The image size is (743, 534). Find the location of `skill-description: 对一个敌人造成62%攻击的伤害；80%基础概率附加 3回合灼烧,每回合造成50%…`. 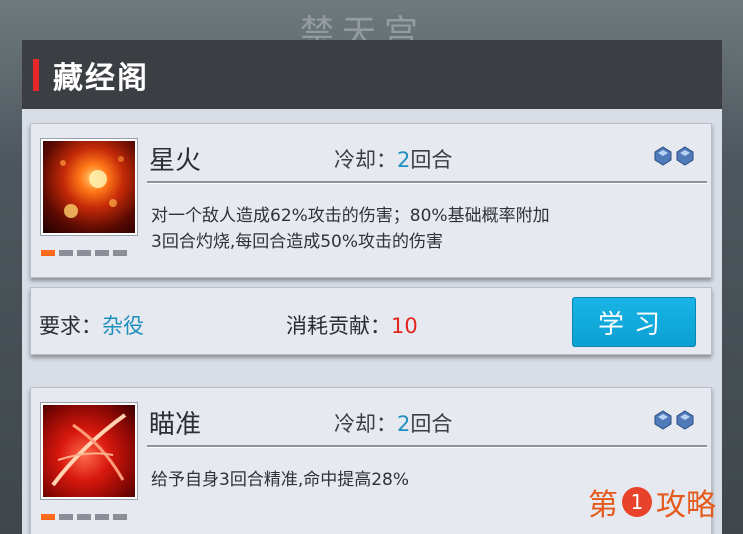

skill-description: 对一个敌人造成62%攻击的伤害；80%基础概率附加 3回合灼烧,每回合造成50%… is located at coordinates (427, 229).